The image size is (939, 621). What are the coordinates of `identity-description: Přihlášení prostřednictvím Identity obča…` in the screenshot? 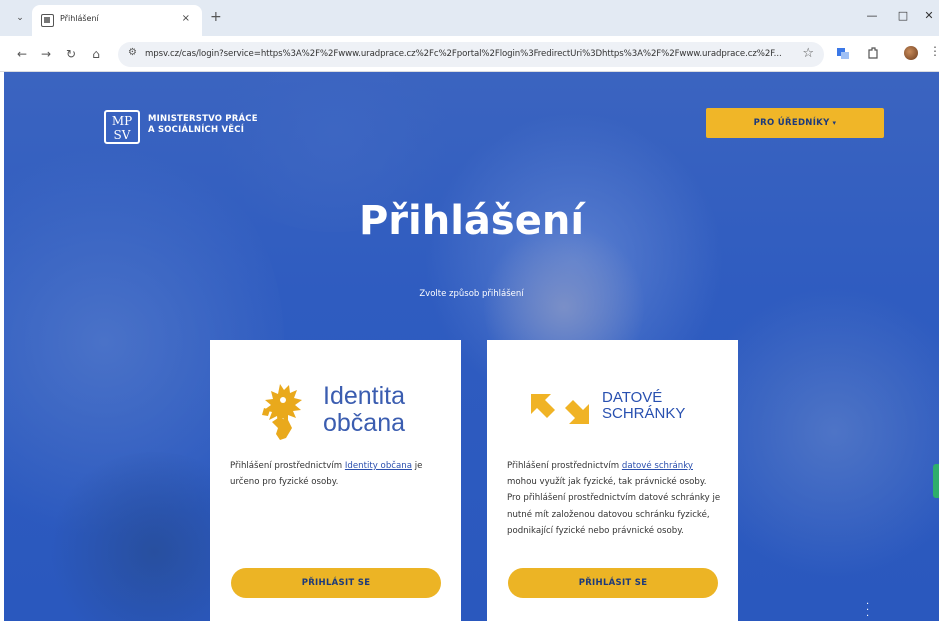 It's located at (337, 474).